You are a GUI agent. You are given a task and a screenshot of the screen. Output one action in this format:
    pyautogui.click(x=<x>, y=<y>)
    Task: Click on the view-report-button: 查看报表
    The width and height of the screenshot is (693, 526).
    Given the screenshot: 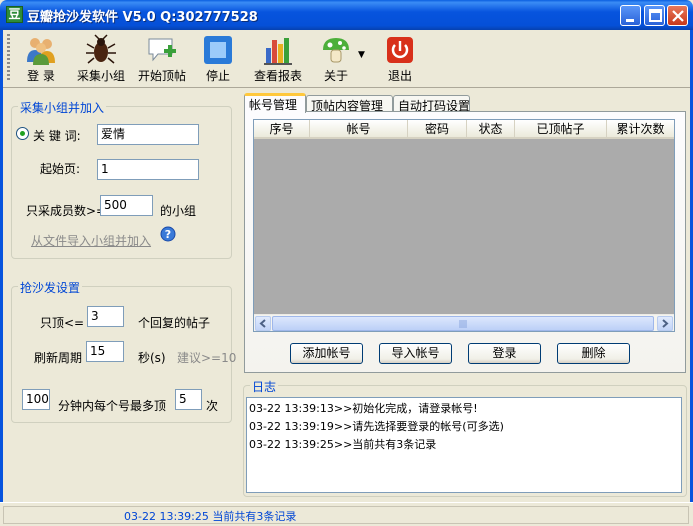 What is the action you would take?
    pyautogui.click(x=278, y=58)
    